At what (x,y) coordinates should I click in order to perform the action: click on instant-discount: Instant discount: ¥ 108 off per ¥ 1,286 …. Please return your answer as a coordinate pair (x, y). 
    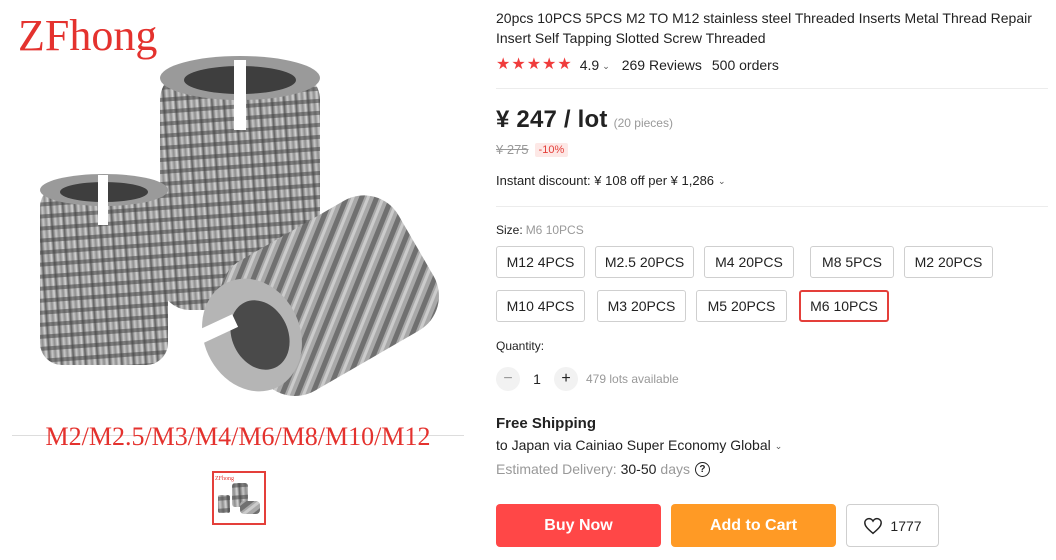
    Looking at the image, I should click on (611, 180).